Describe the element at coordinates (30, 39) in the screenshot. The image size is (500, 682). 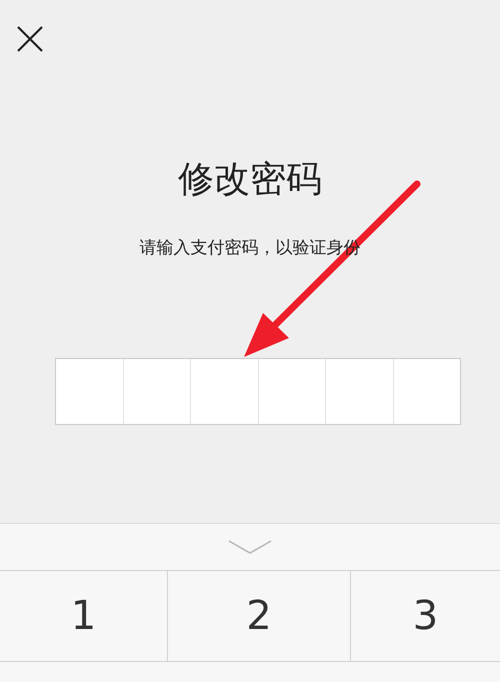
I see `close-icon` at that location.